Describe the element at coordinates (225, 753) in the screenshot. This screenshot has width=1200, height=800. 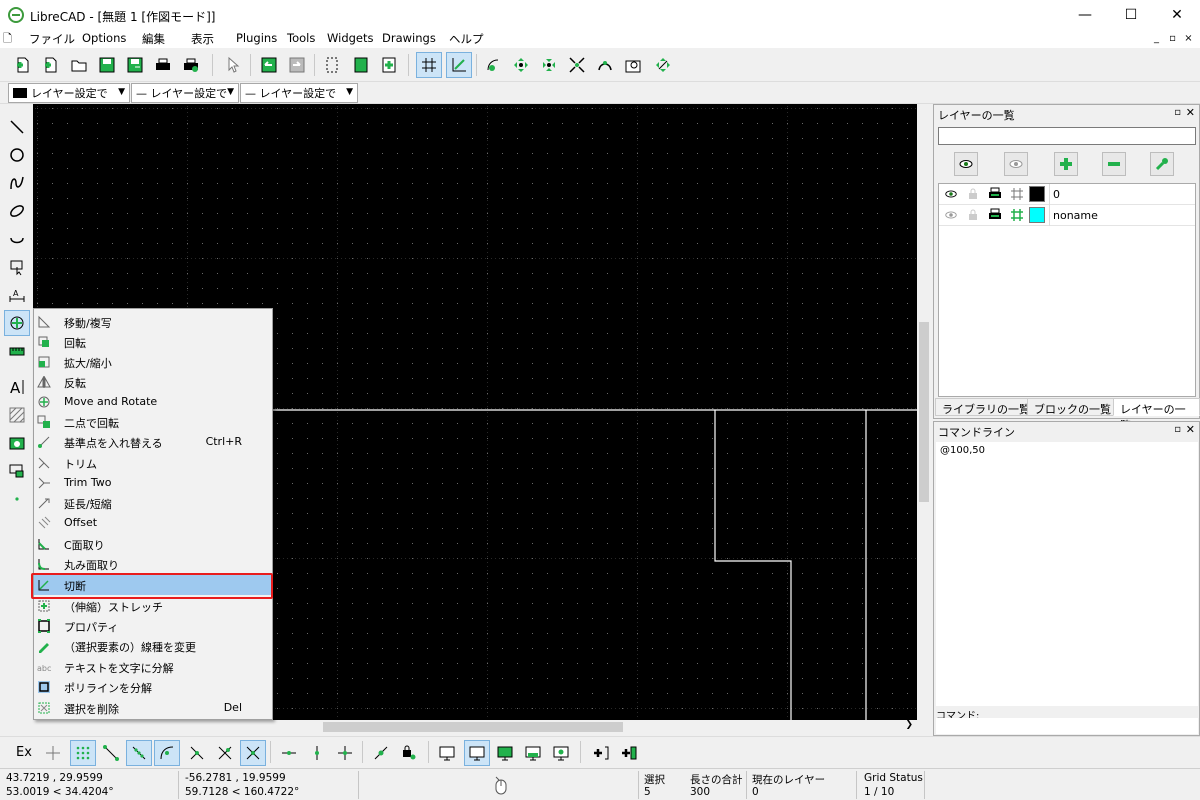
I see `snap-distance-button` at that location.